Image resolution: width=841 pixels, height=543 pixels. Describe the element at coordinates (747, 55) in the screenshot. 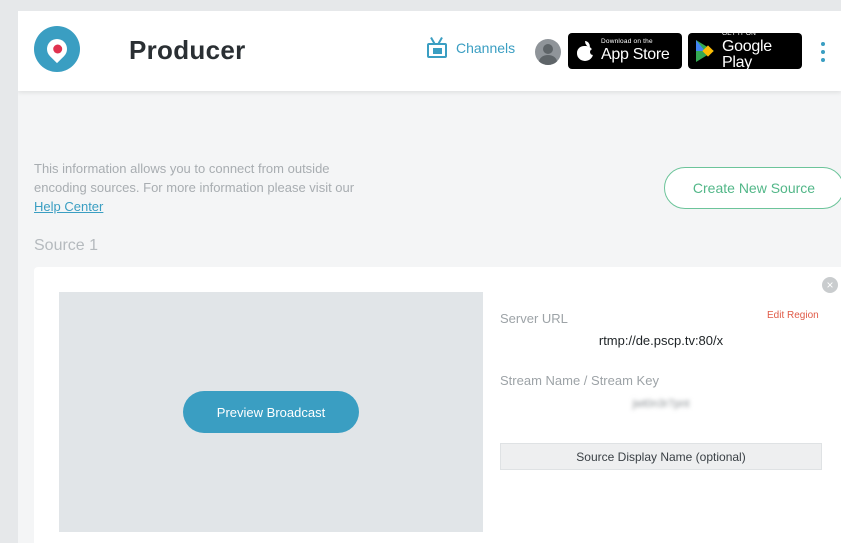

I see `google-play-big-text: Google Play` at that location.